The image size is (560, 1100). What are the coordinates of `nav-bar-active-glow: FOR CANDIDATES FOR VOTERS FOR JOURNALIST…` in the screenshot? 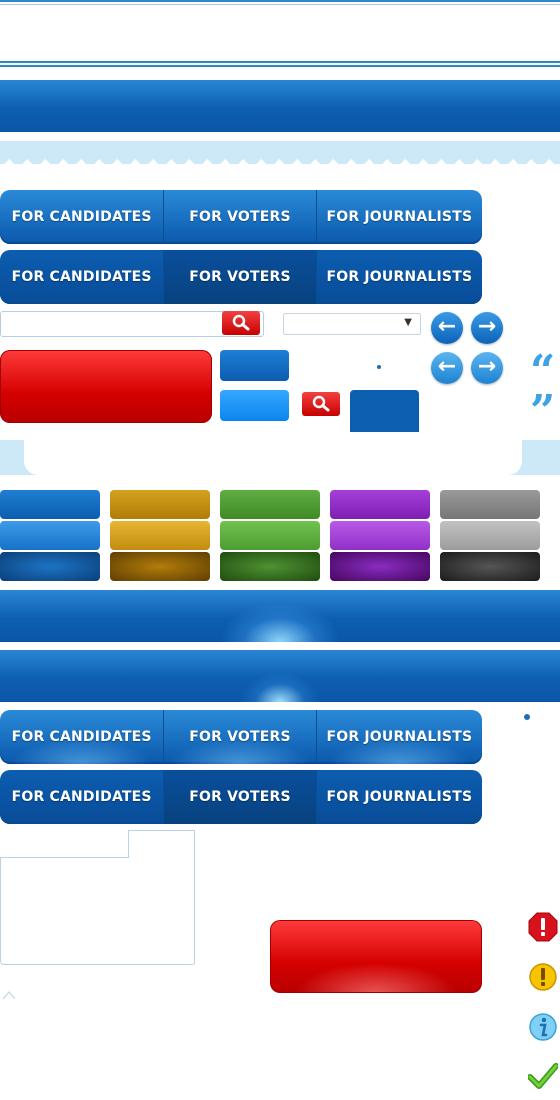 It's located at (241, 797).